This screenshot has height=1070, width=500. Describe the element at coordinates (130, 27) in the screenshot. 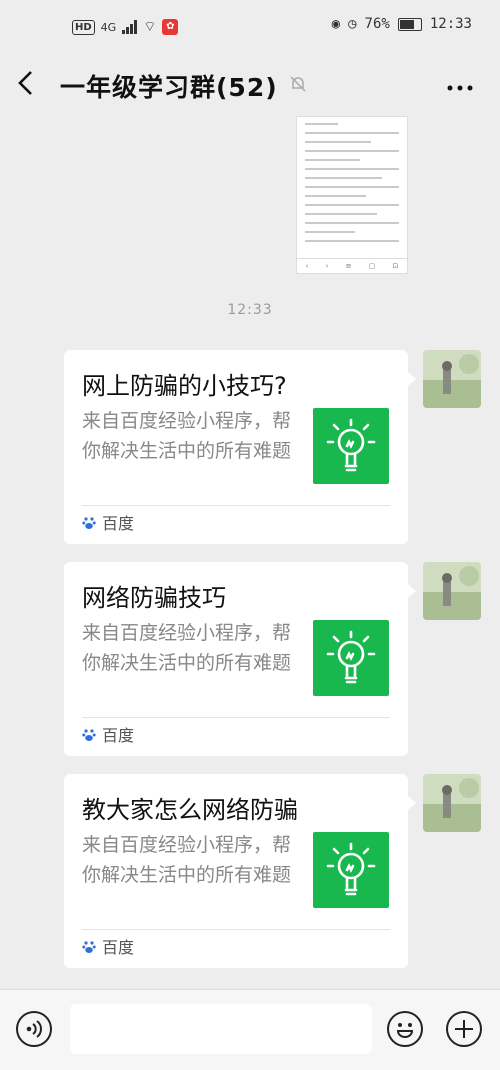

I see `signal-icon` at that location.